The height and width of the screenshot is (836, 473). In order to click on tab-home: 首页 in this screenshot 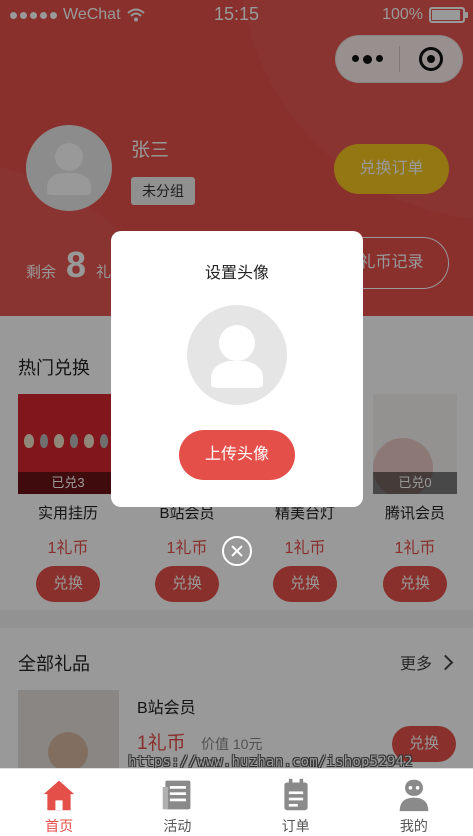, I will do `click(59, 802)`.